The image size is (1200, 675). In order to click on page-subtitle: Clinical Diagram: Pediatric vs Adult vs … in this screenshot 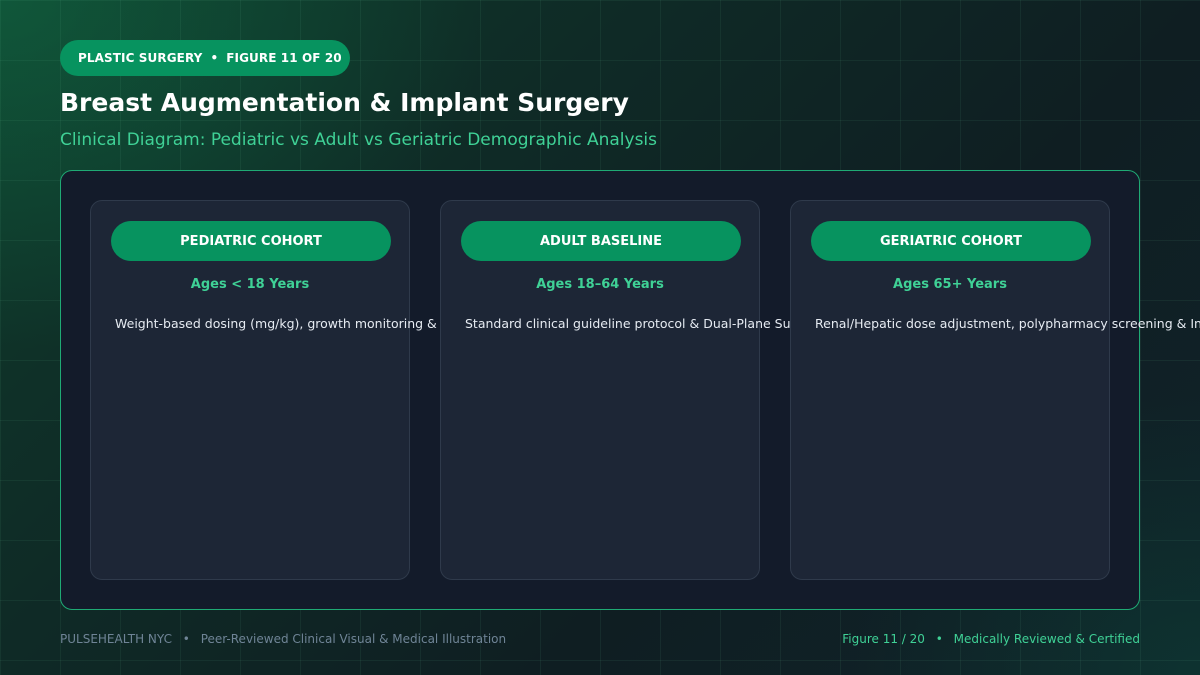, I will do `click(359, 140)`.